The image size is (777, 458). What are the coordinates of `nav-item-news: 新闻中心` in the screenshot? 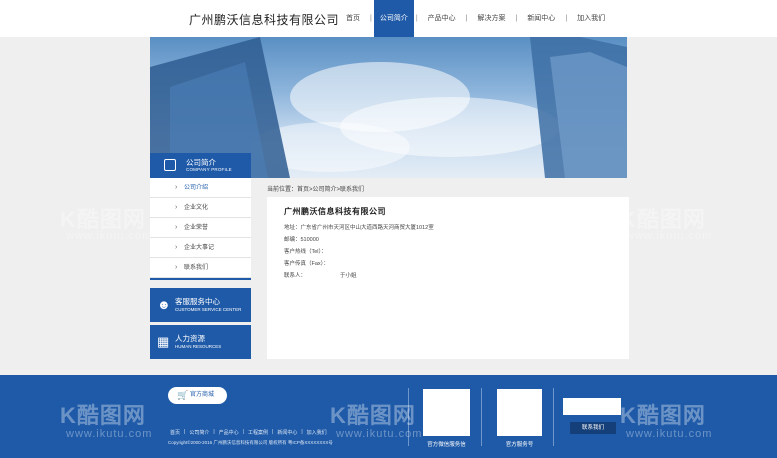 It's located at (541, 18).